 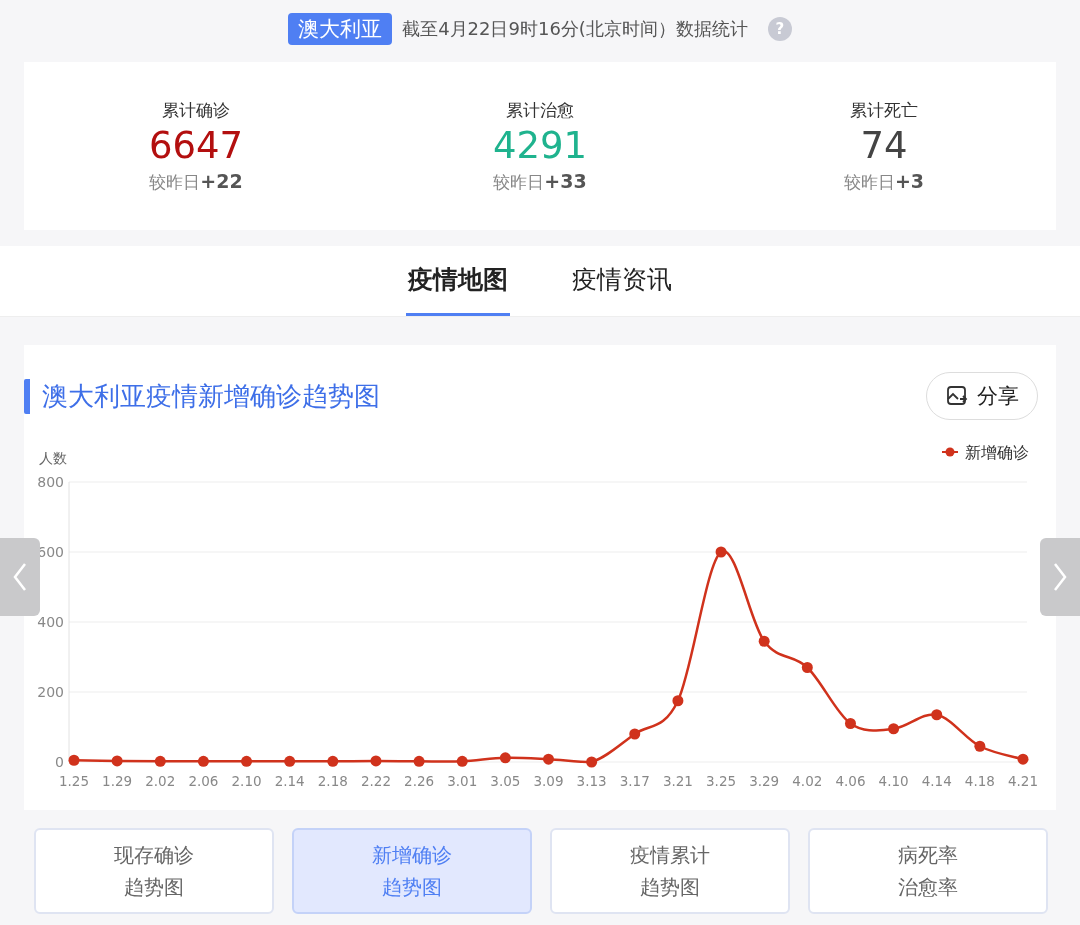 I want to click on x-tick-label: 3.01, so click(x=462, y=781).